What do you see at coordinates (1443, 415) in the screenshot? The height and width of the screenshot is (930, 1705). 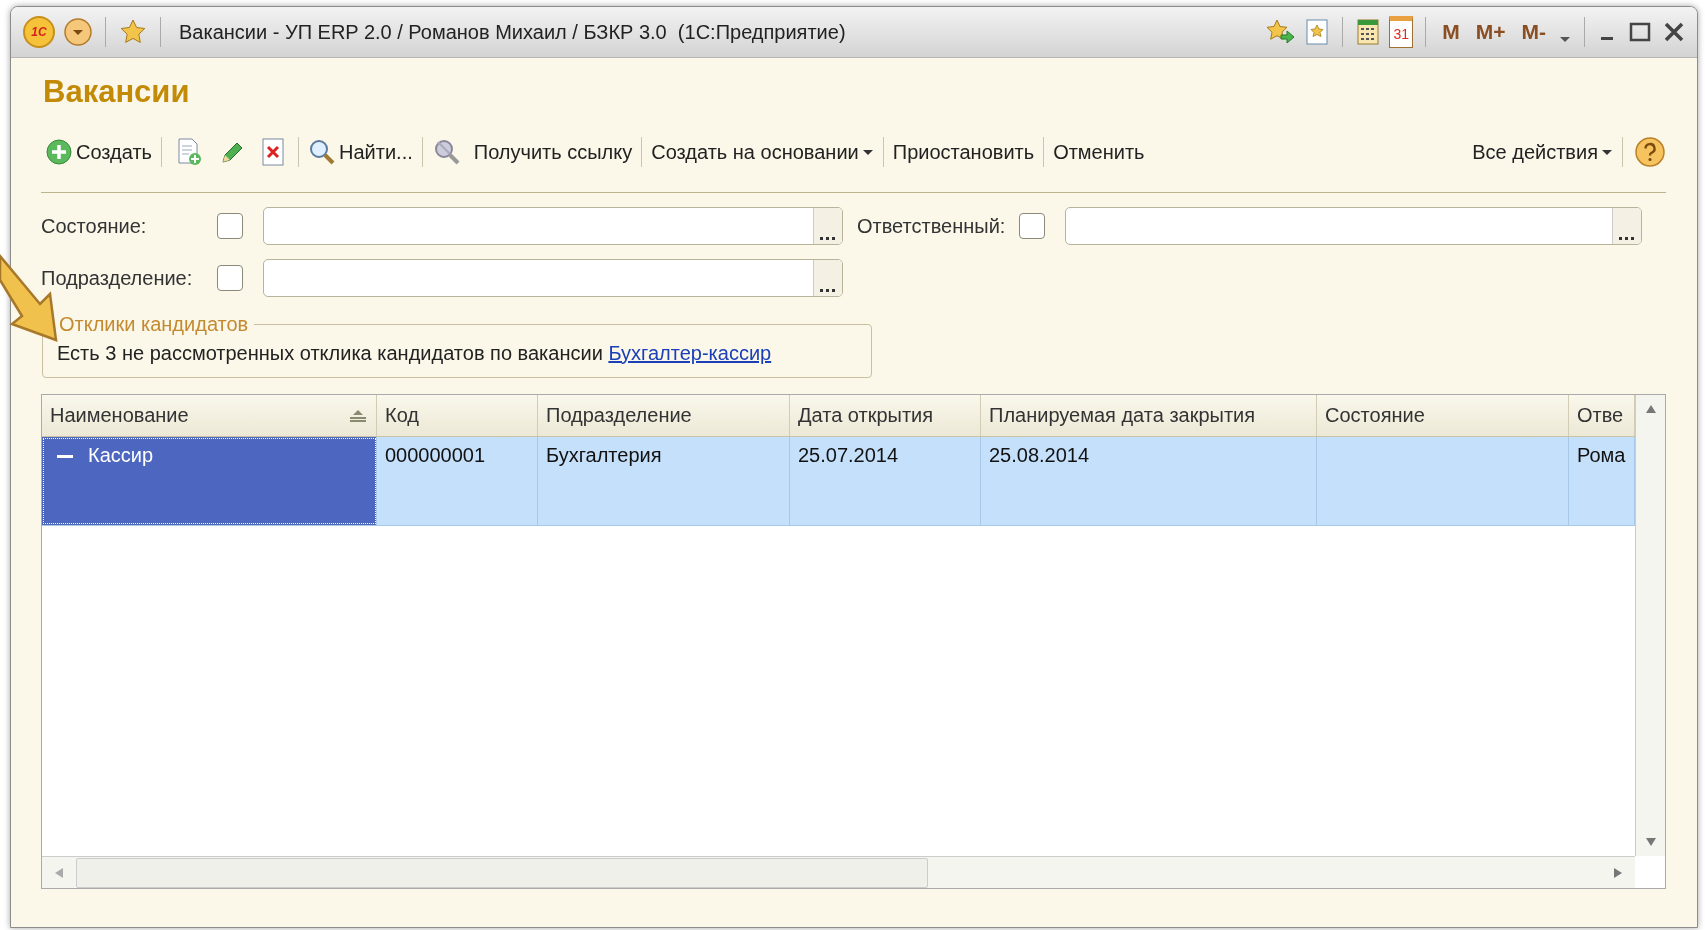 I see `column-header: Состояние` at bounding box center [1443, 415].